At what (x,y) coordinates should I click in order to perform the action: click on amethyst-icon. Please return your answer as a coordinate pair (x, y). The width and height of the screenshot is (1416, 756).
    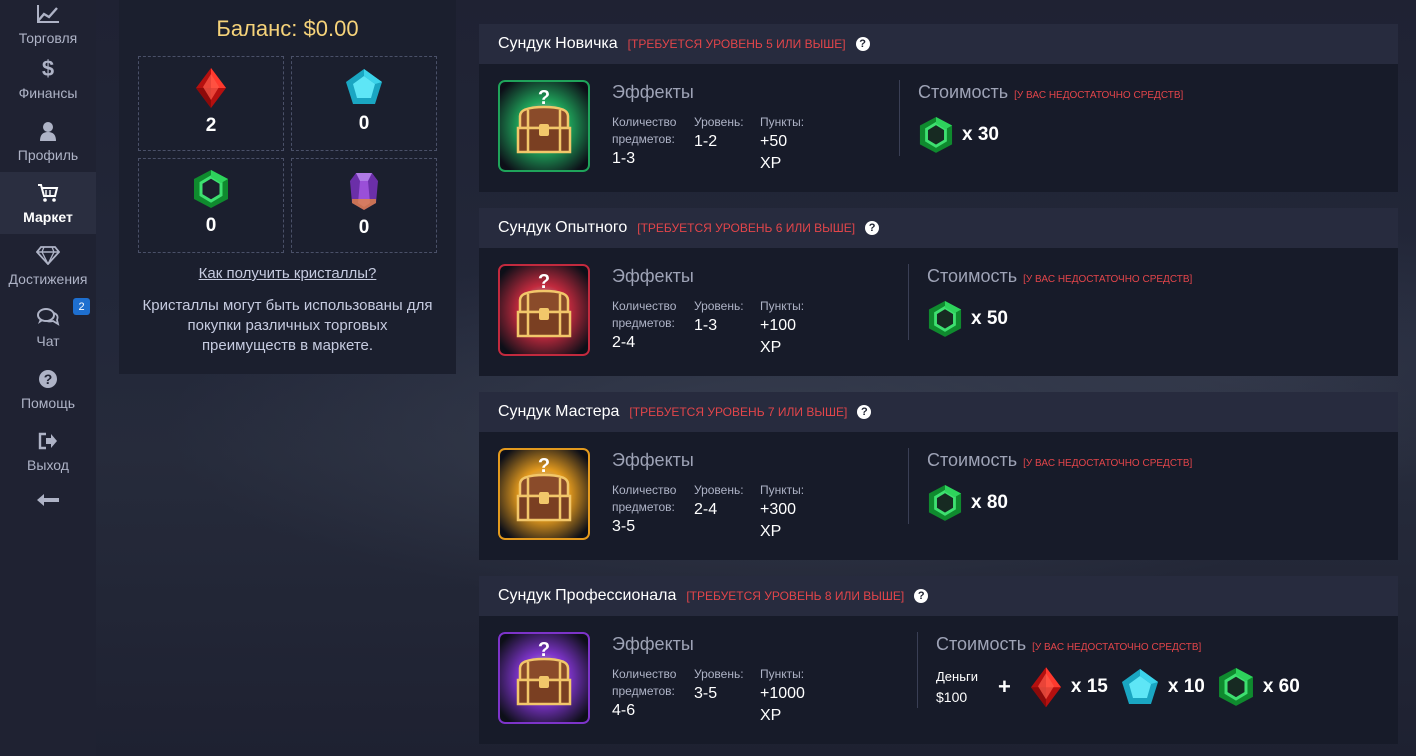
    Looking at the image, I should click on (364, 191).